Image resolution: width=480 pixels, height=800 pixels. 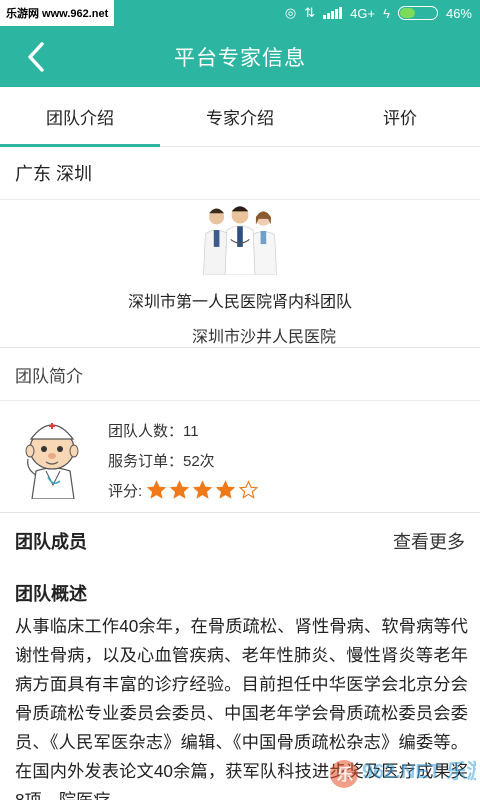 I want to click on back-button, so click(x=36, y=57).